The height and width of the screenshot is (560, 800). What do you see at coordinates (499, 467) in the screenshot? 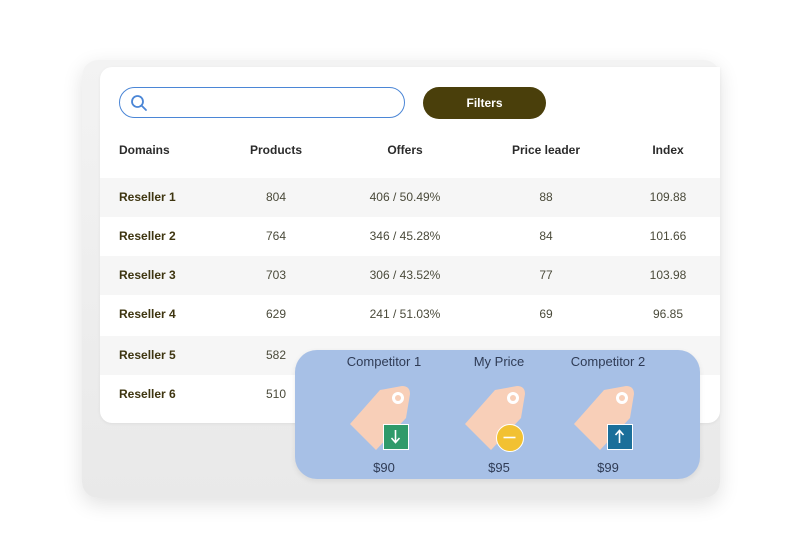
I see `comparison-price: $95` at bounding box center [499, 467].